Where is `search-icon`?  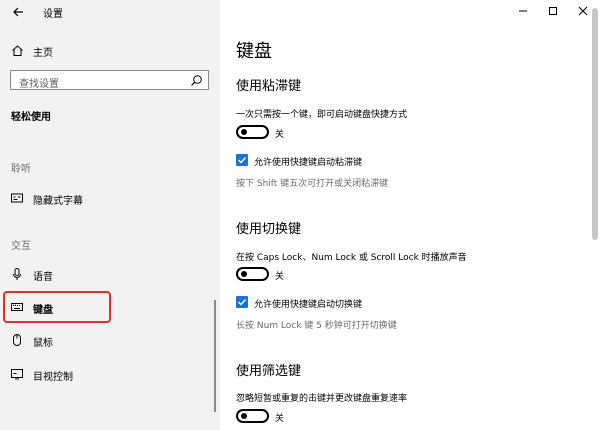
search-icon is located at coordinates (196, 80).